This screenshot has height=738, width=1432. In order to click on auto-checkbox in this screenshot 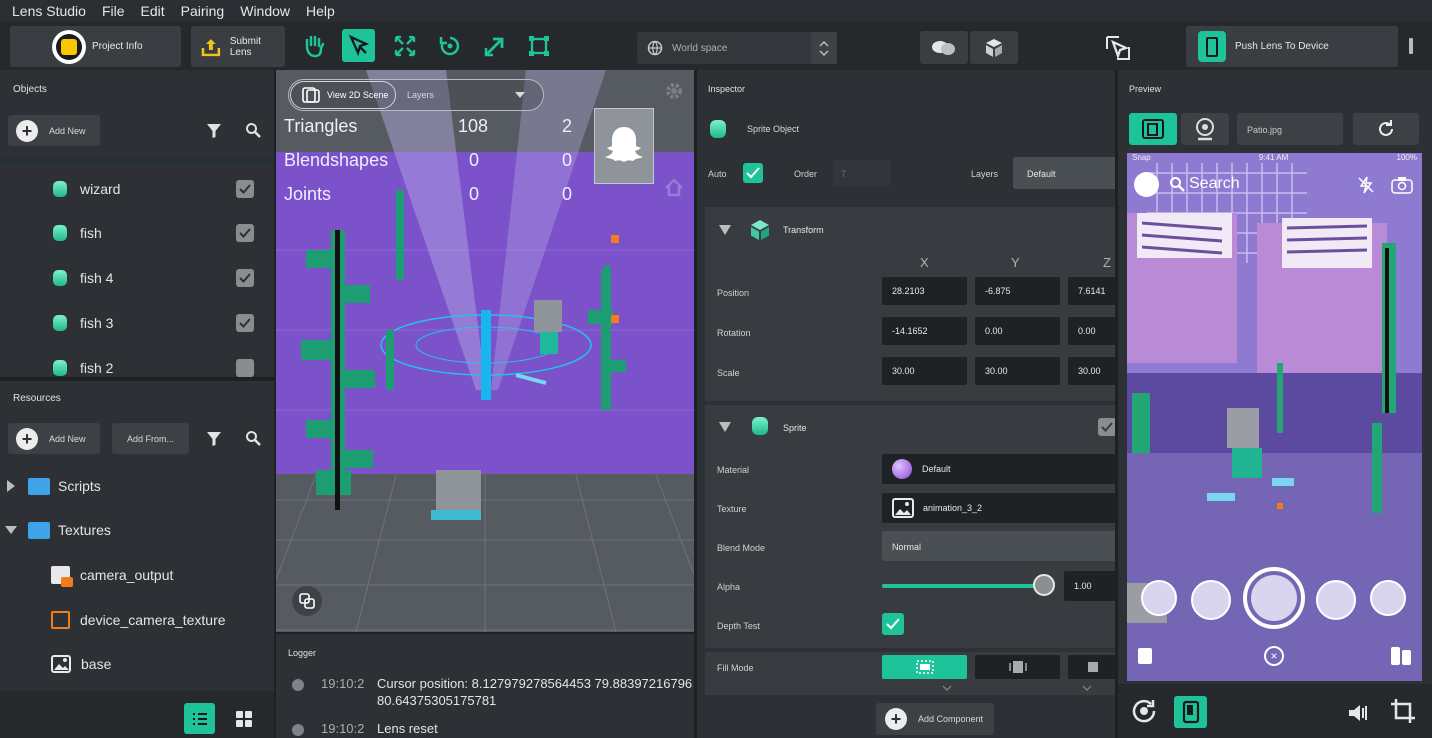, I will do `click(753, 173)`.